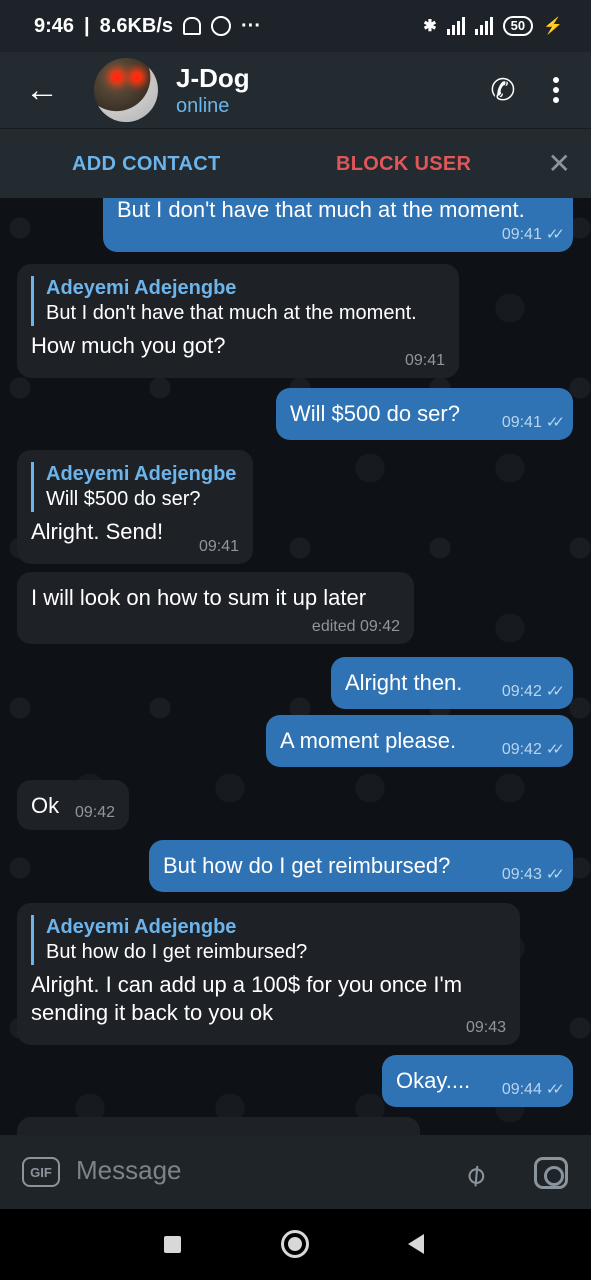 The width and height of the screenshot is (591, 1280). I want to click on more-vertical-icon, so click(556, 90).